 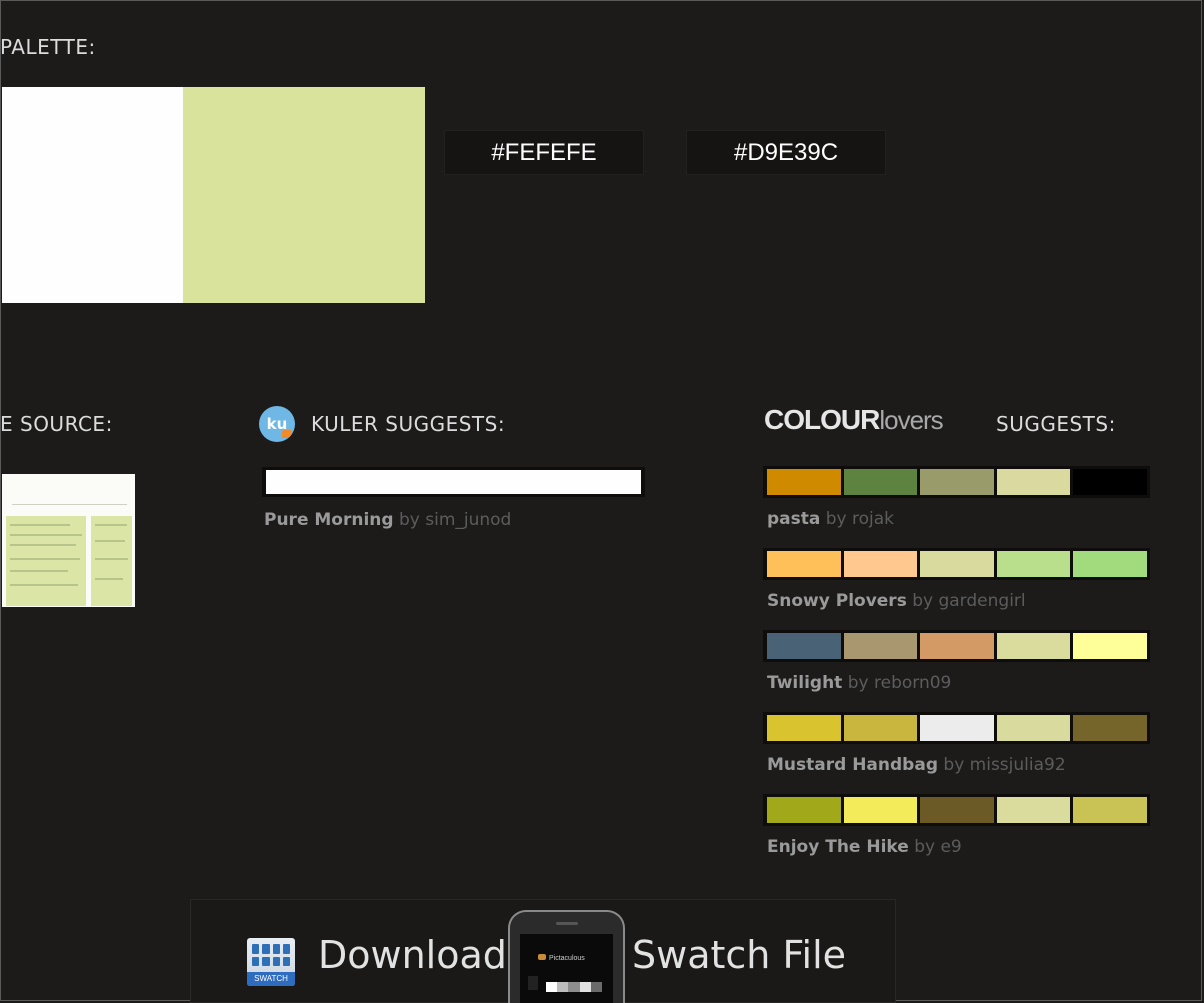 I want to click on colourlovers-palette-author: by gardengirl, so click(x=968, y=601).